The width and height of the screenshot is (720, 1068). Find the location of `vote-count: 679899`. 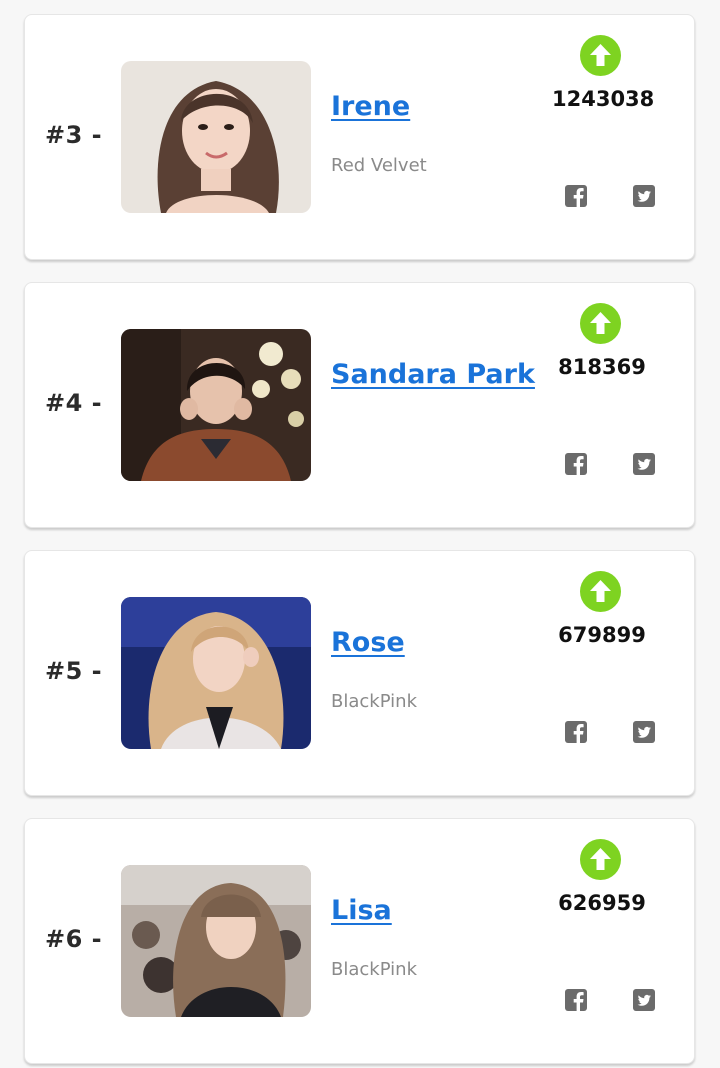

vote-count: 679899 is located at coordinates (602, 635).